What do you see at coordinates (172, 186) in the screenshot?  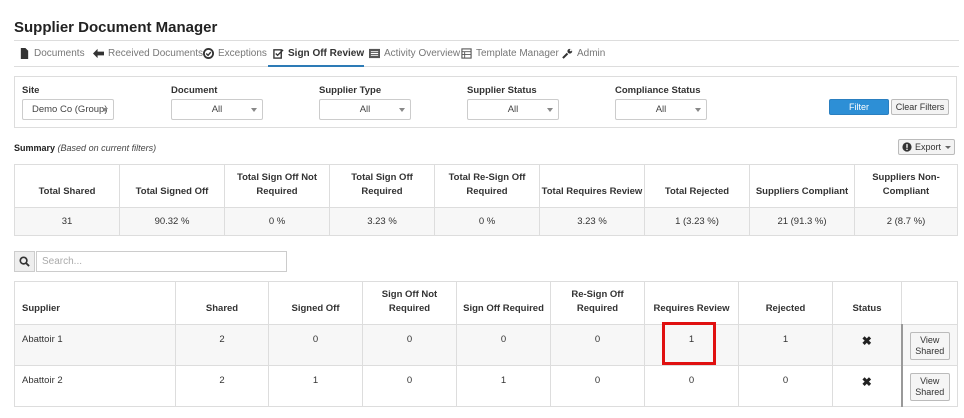 I see `summary-header: Total Signed Off` at bounding box center [172, 186].